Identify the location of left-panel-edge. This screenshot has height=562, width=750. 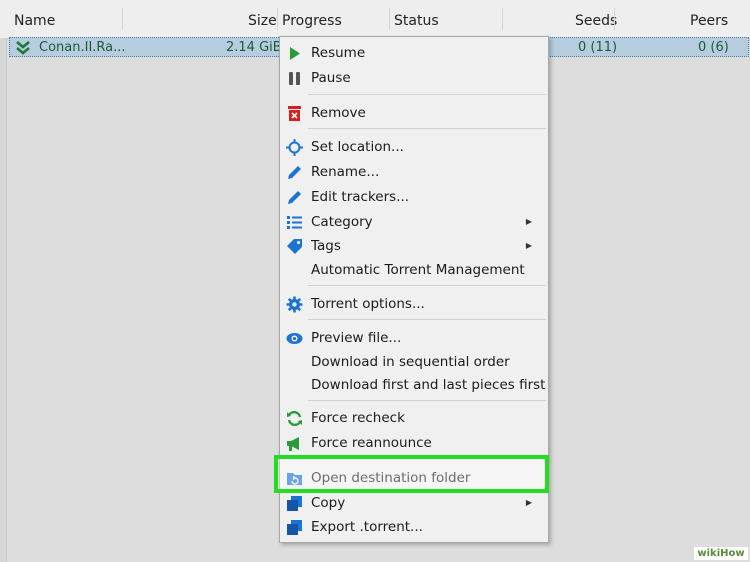
(3, 300).